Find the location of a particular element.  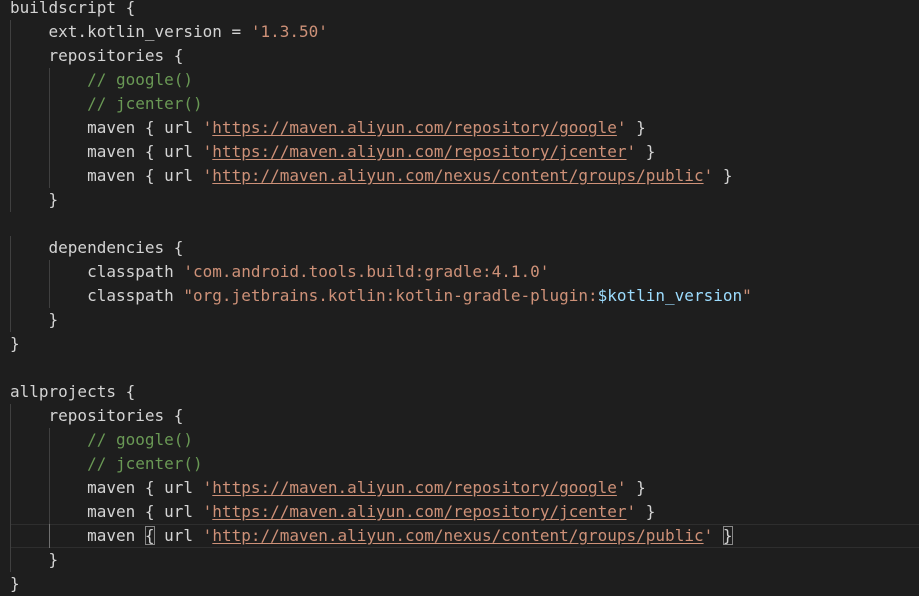

variable-token: $kotlin_version is located at coordinates (670, 295).